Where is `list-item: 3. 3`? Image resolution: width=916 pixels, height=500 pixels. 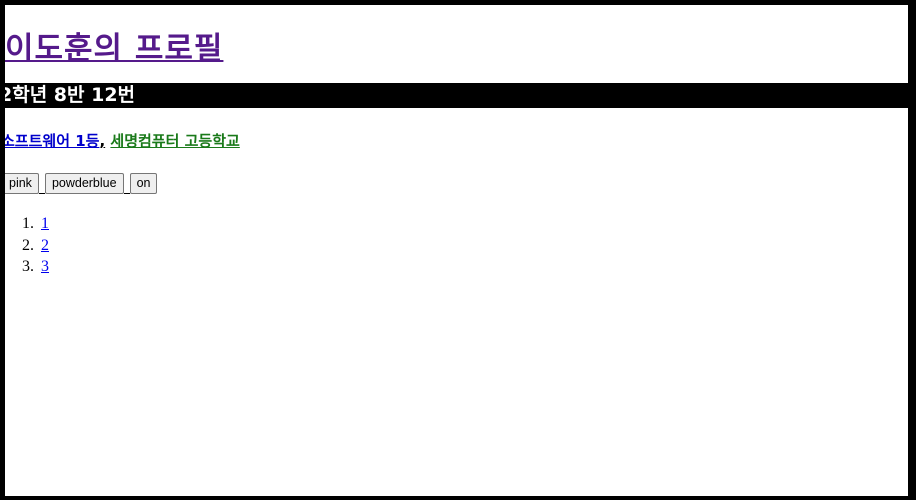
list-item: 3. 3 is located at coordinates (35, 267).